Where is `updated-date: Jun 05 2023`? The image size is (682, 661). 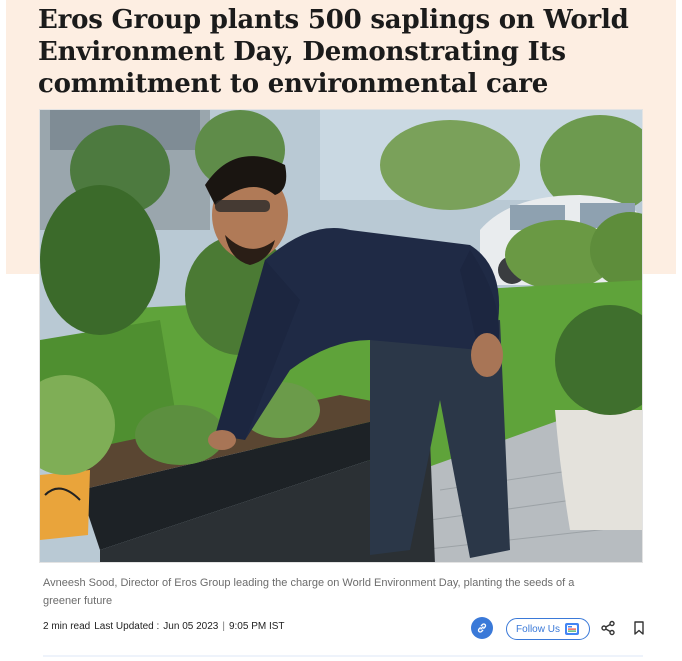 updated-date: Jun 05 2023 is located at coordinates (191, 626).